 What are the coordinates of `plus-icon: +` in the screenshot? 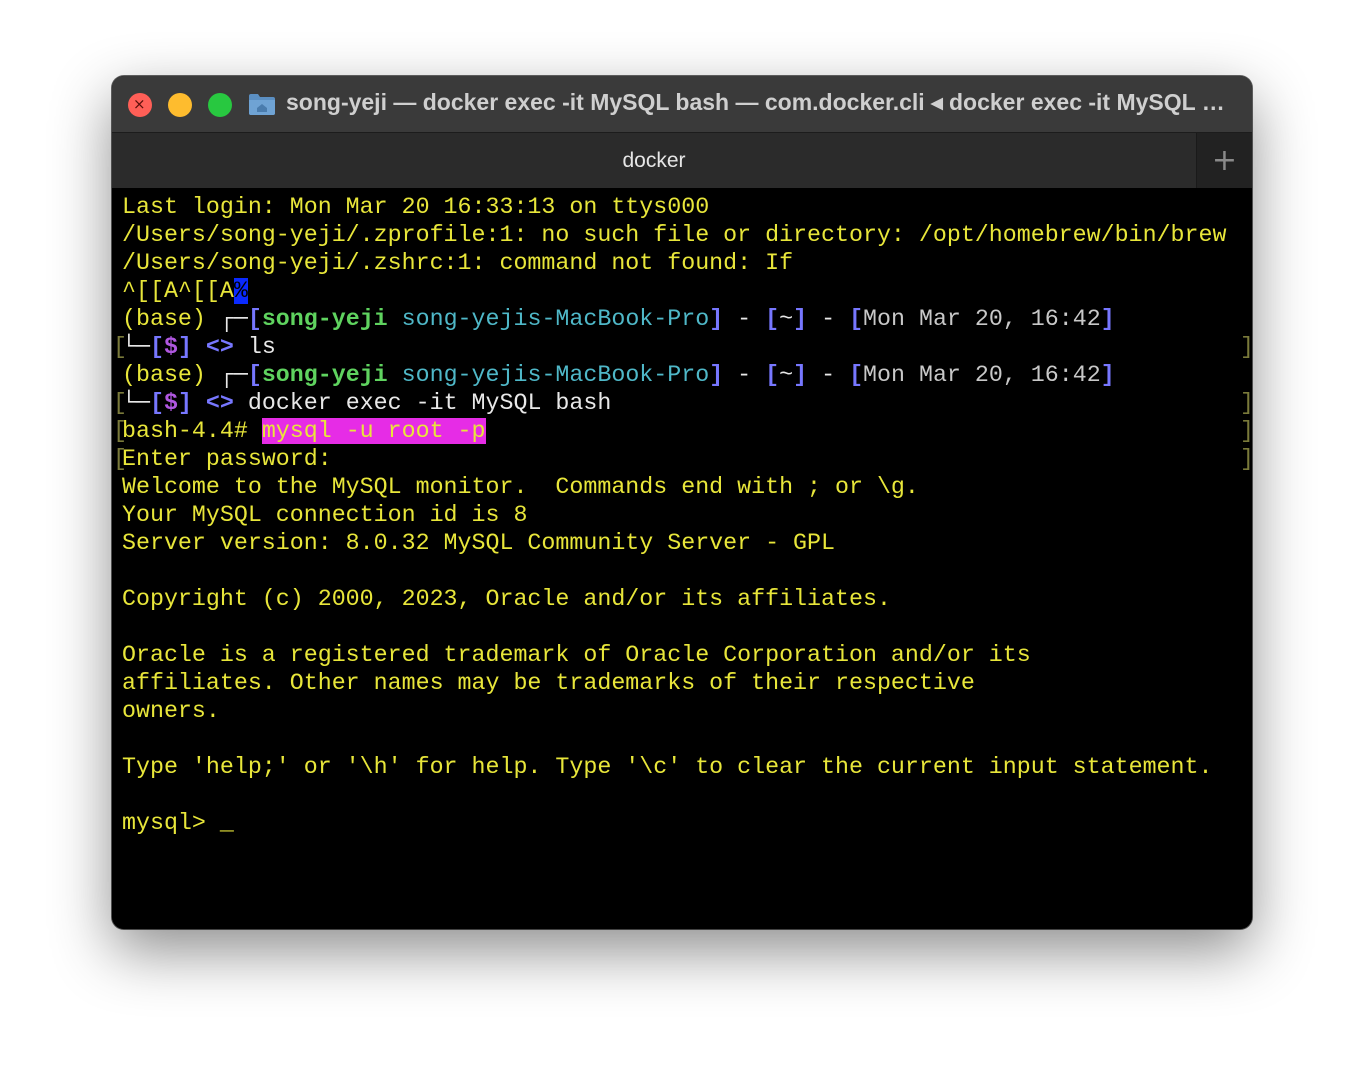 It's located at (1224, 160).